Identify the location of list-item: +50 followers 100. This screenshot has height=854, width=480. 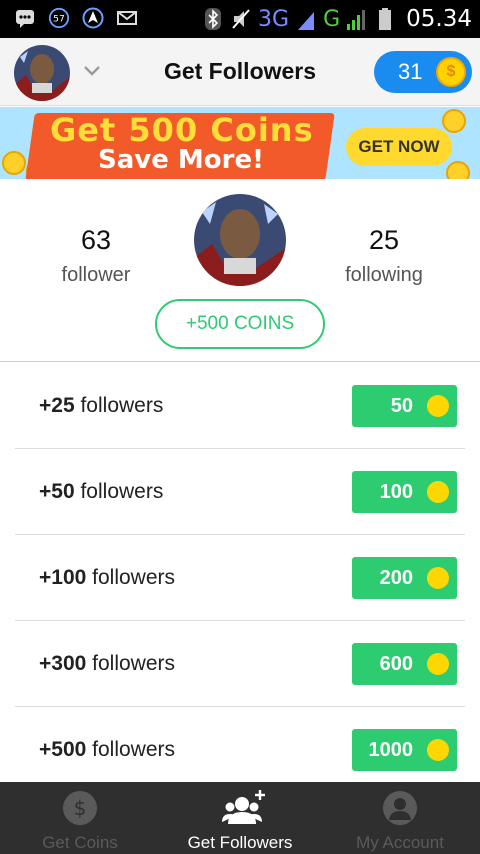
(240, 492).